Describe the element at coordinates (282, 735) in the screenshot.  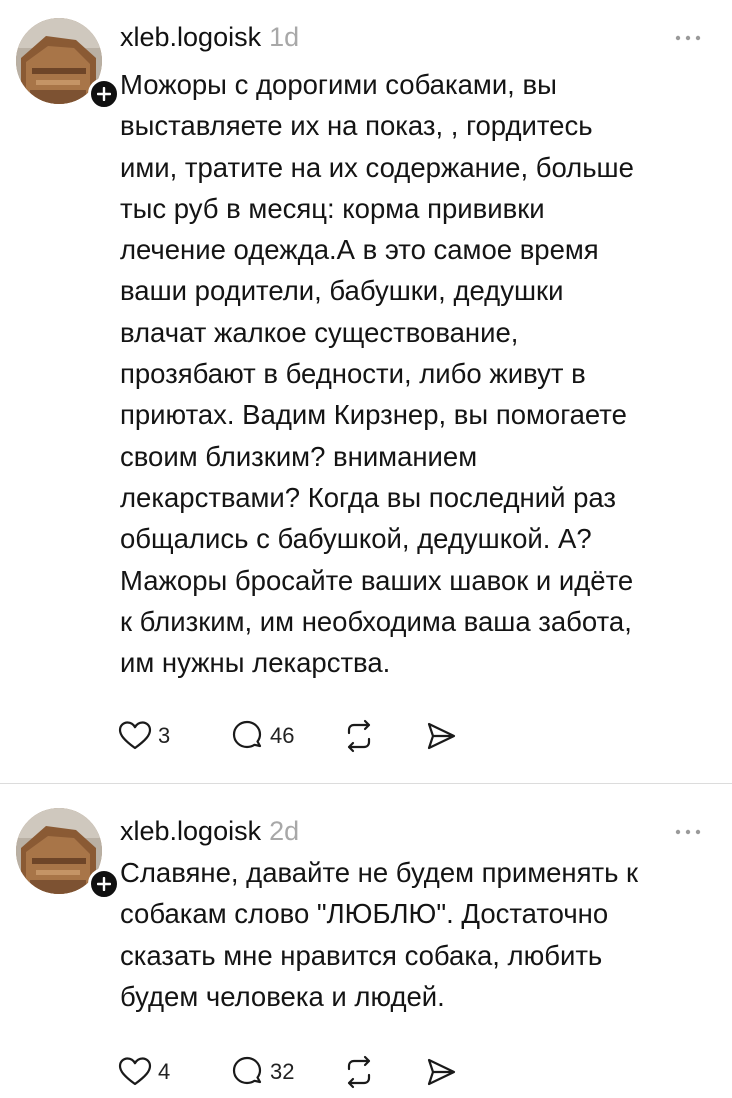
I see `reply-count: 46` at that location.